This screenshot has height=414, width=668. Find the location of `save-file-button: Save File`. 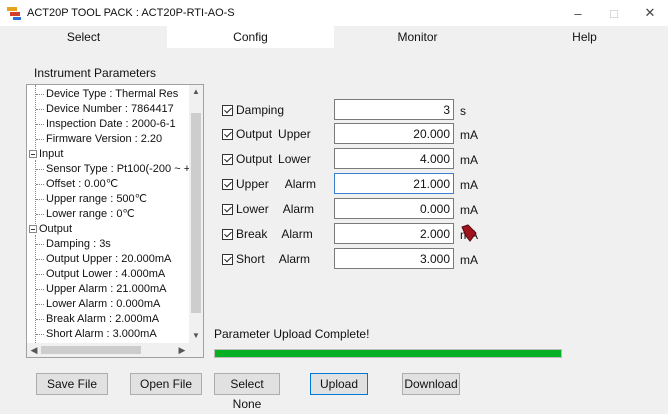

save-file-button: Save File is located at coordinates (72, 384).